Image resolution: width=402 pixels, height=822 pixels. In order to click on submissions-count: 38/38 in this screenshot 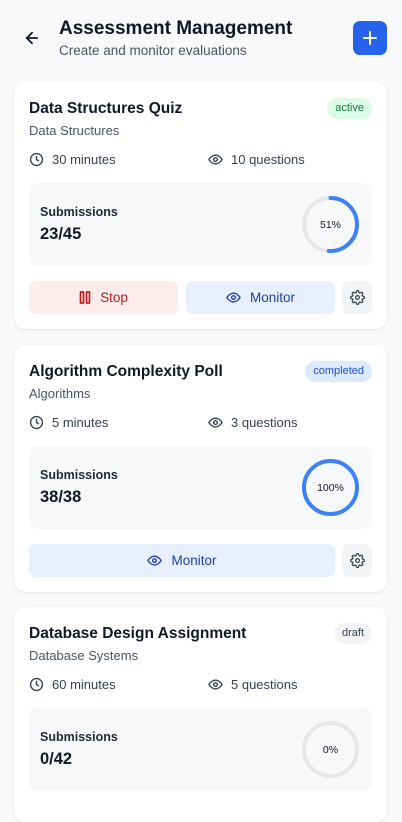, I will do `click(61, 497)`.